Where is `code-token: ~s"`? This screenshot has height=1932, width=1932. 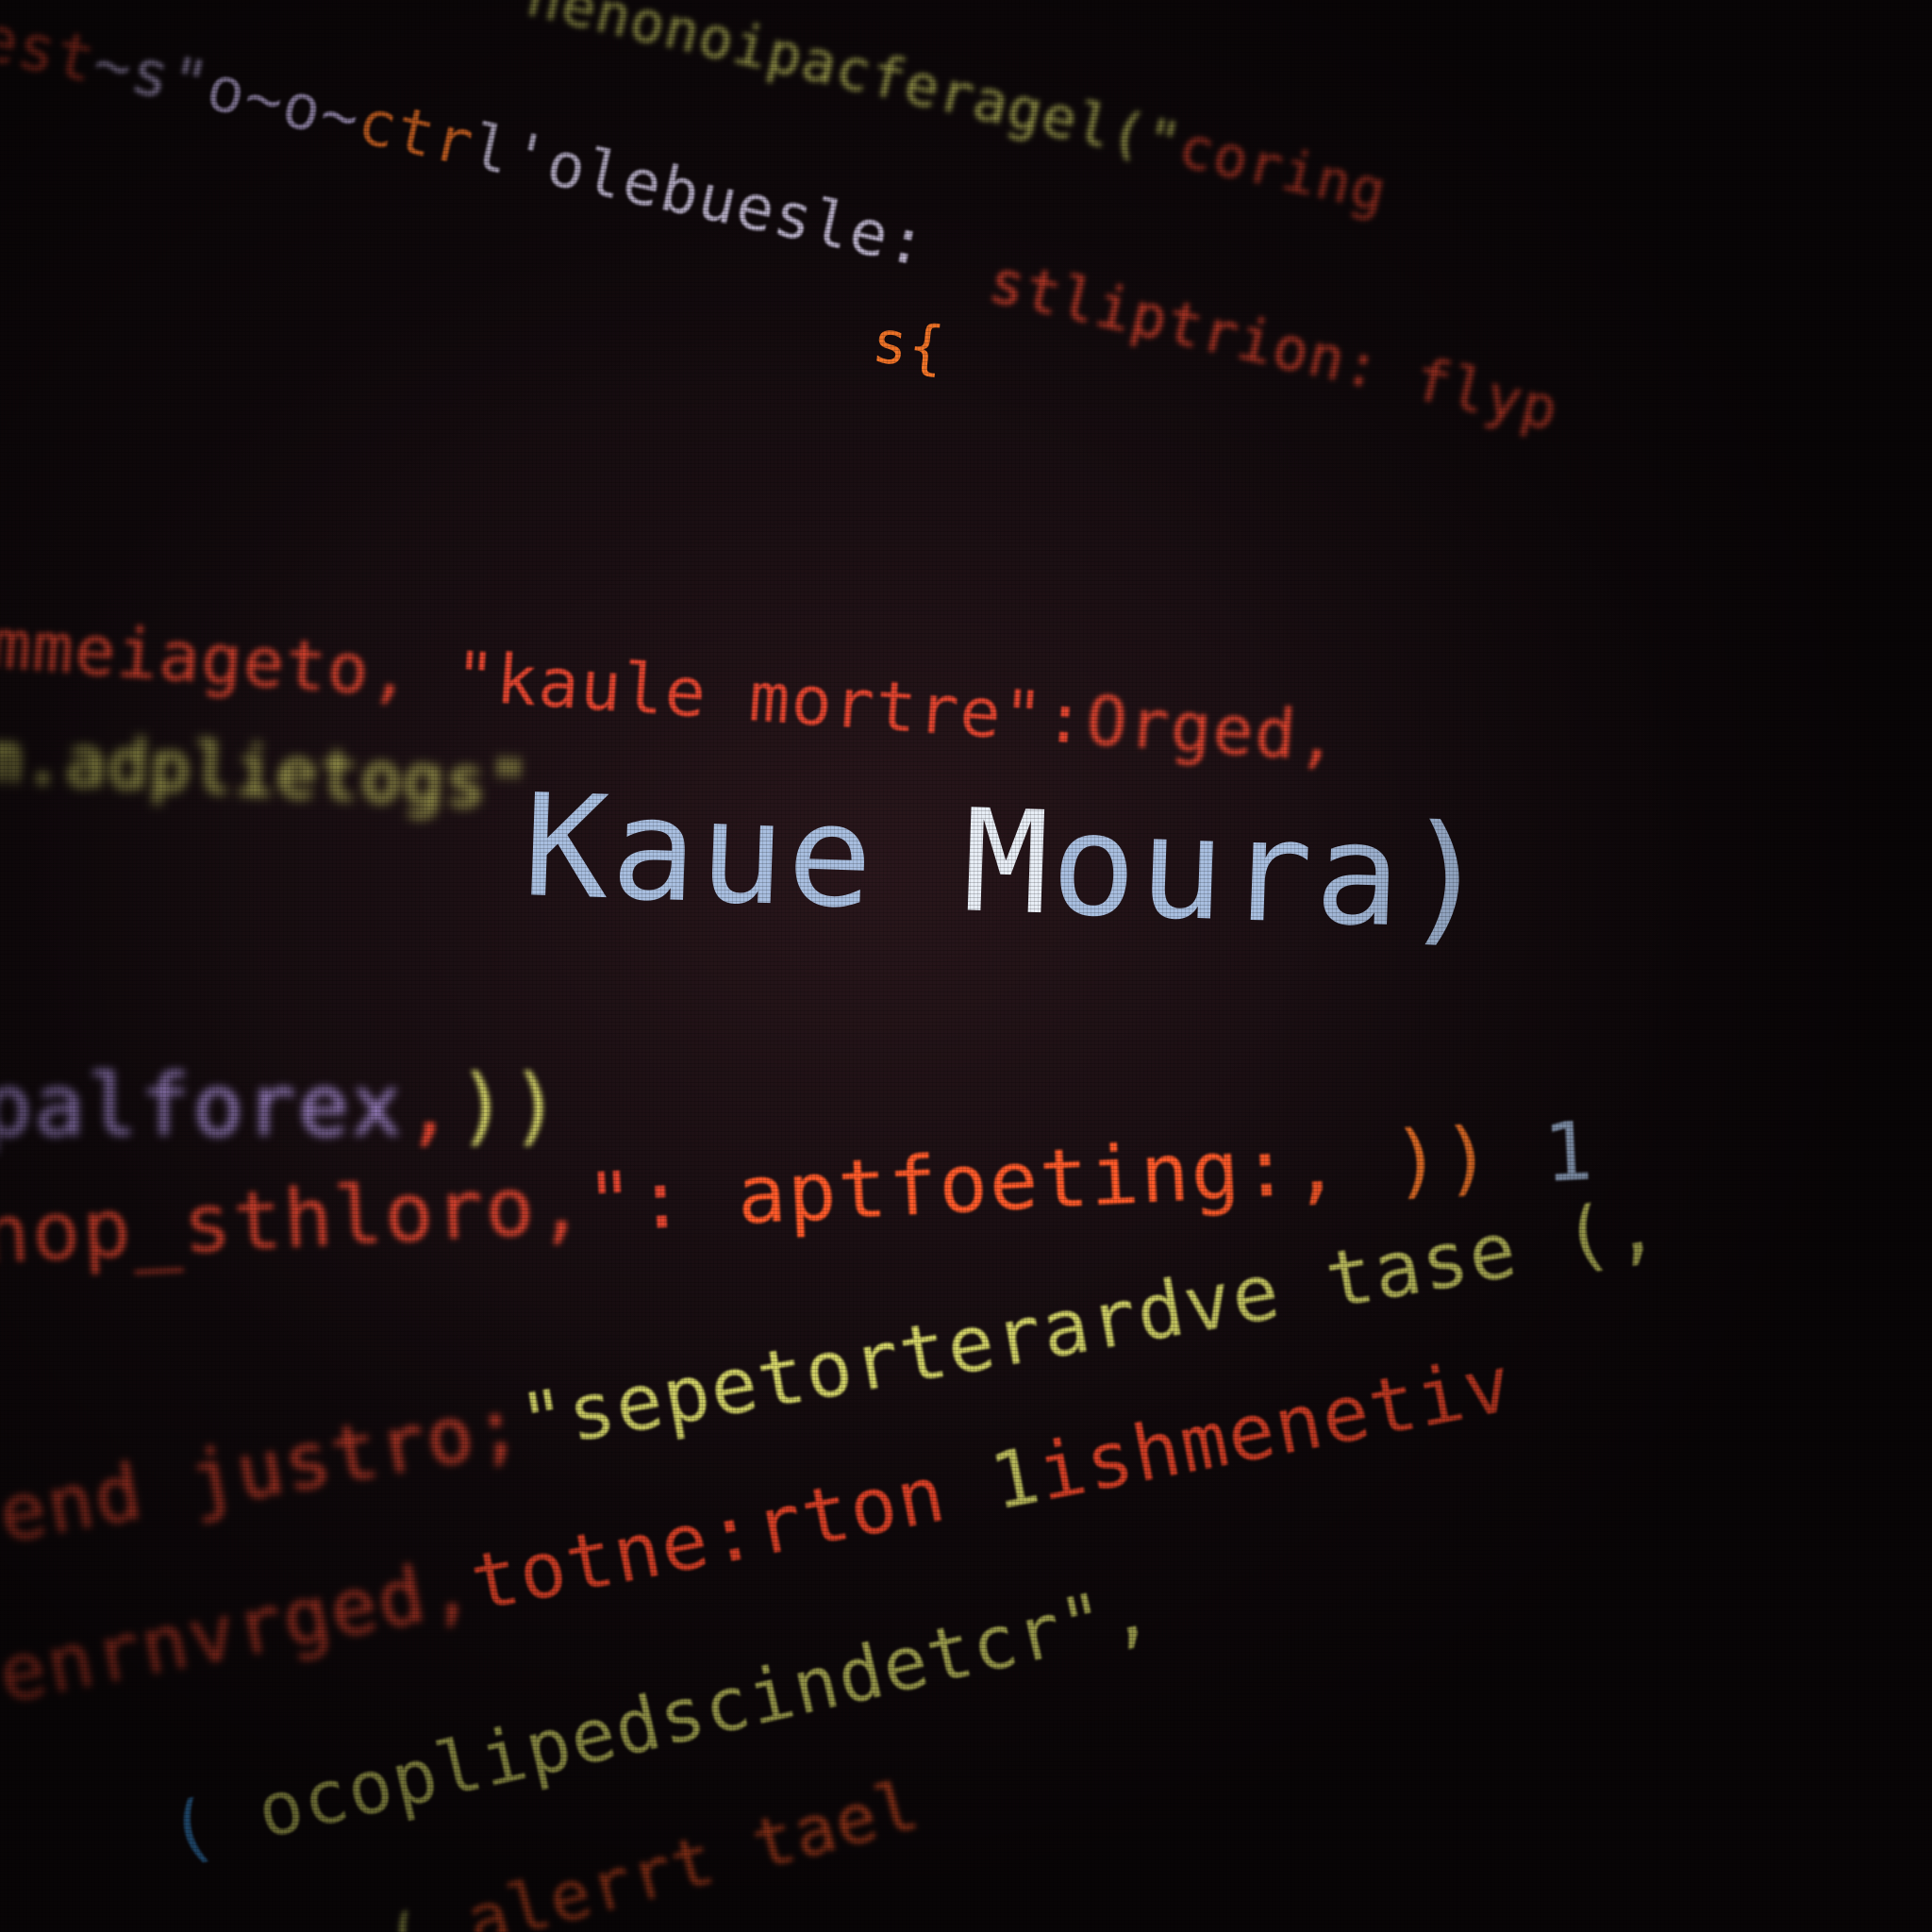 code-token: ~s" is located at coordinates (151, 74).